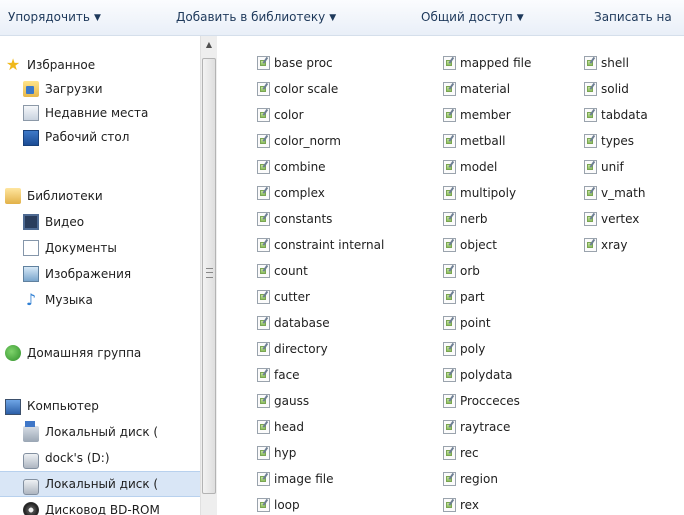 The image size is (684, 515). I want to click on nav-label: Локальный диск (, so click(102, 432).